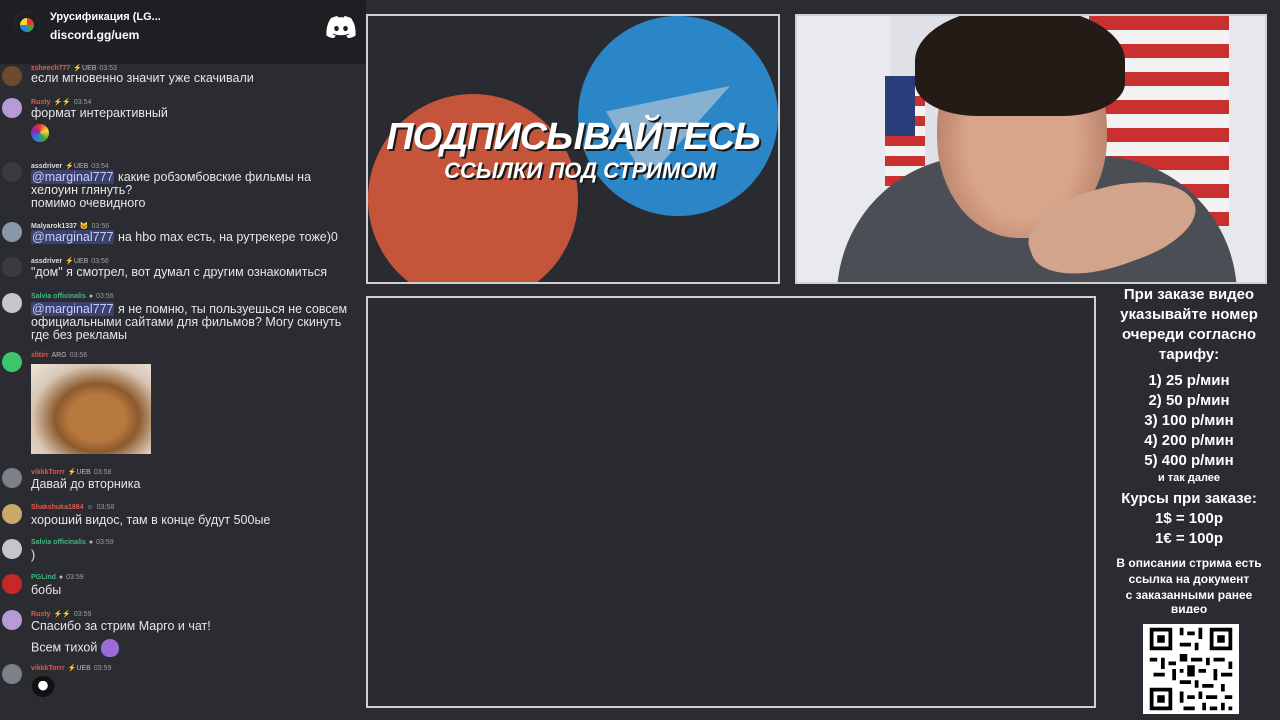  I want to click on order-heading-line: очереди согласно, so click(1189, 334).